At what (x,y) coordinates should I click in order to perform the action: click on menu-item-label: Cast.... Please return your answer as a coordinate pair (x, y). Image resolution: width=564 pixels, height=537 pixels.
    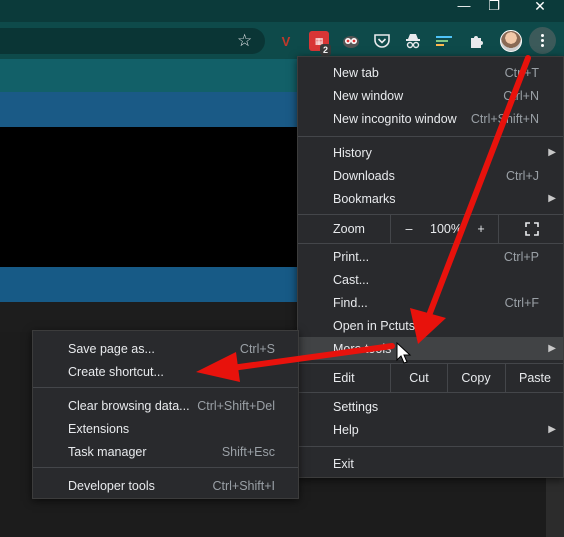
    Looking at the image, I should click on (351, 279).